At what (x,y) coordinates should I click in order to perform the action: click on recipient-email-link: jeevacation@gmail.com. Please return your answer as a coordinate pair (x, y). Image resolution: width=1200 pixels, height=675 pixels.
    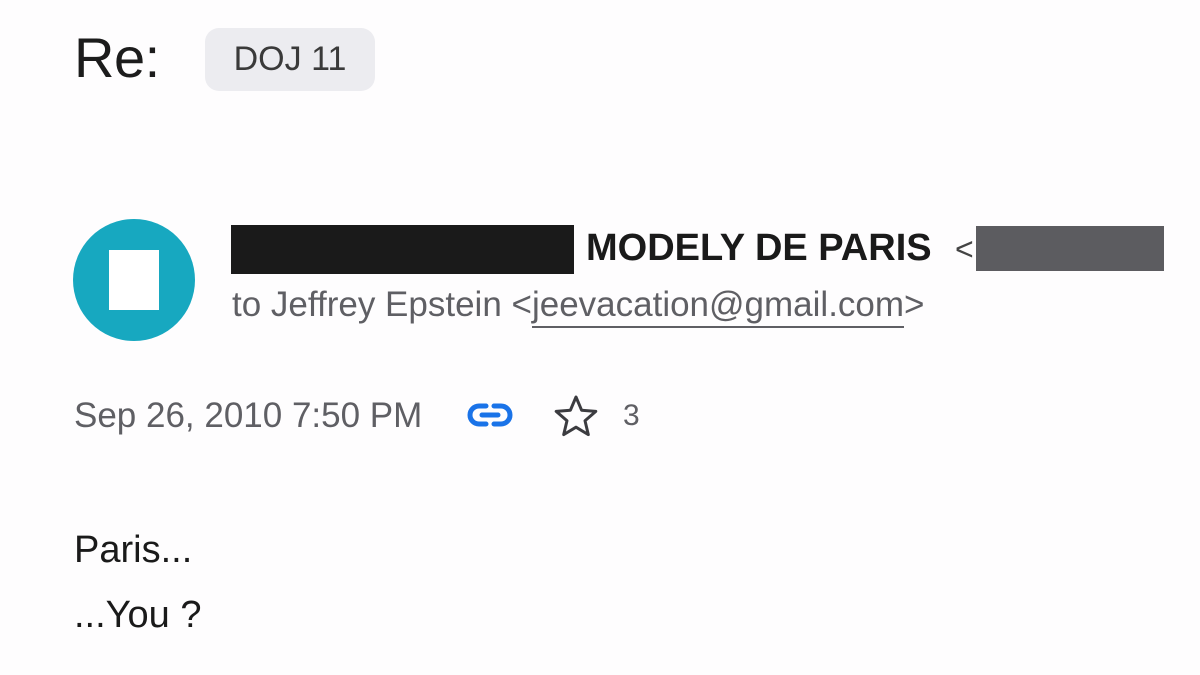
    Looking at the image, I should click on (718, 306).